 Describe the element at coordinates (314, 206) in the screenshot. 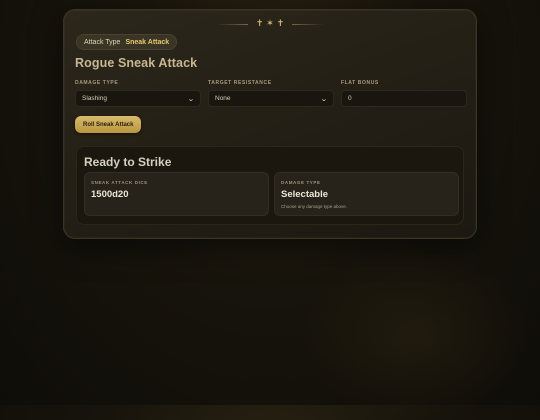

I see `result-damage-type-note: Choose any damage type above.` at that location.